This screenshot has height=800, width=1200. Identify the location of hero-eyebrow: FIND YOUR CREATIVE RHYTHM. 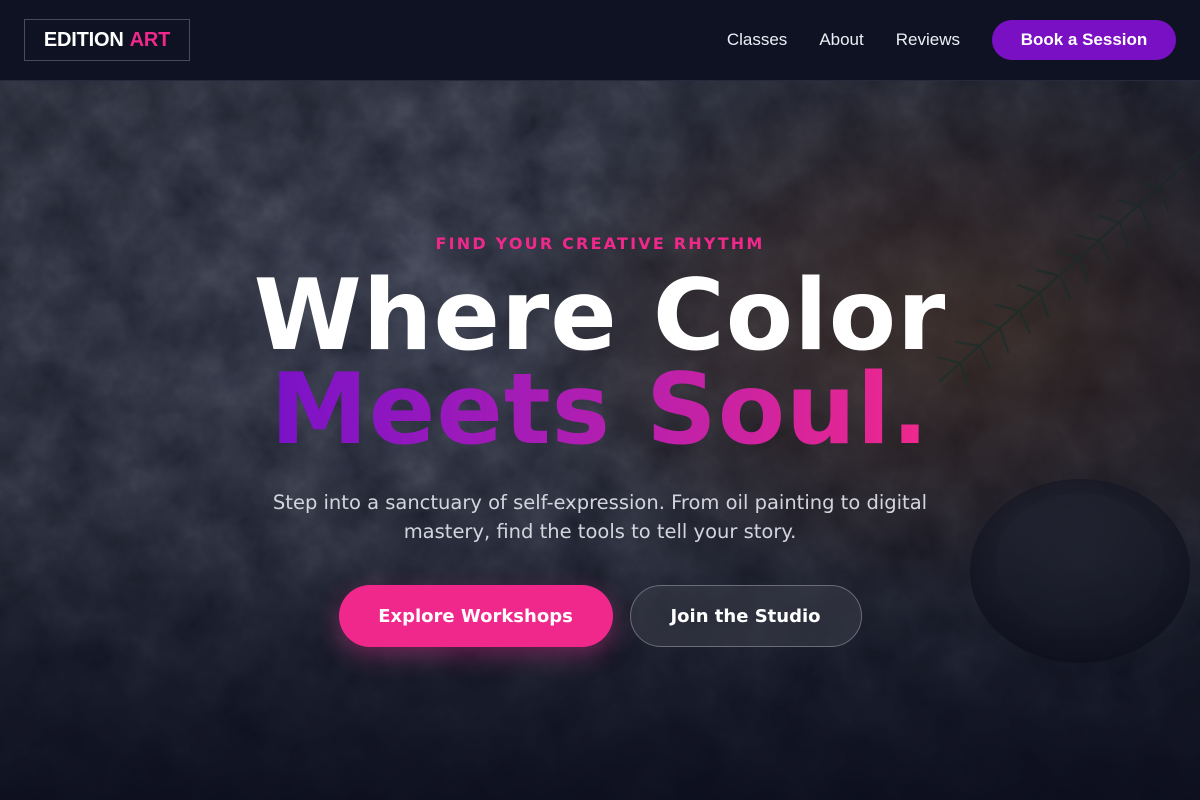
(600, 243).